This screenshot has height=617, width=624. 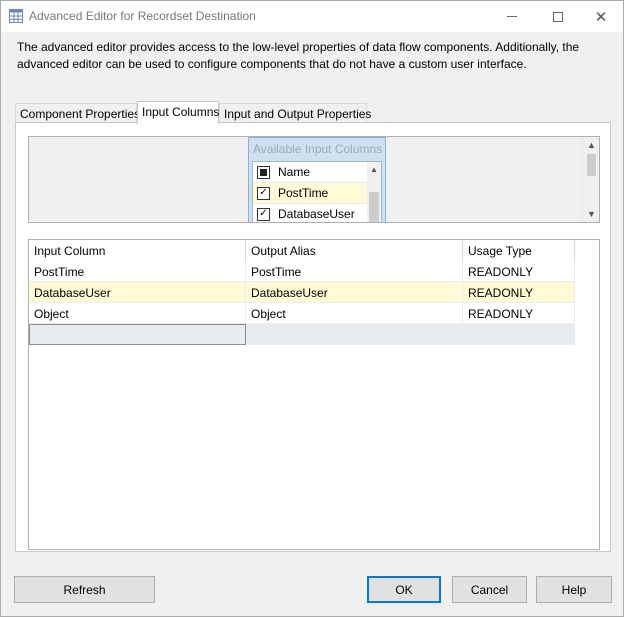 I want to click on close-icon: ✕, so click(x=601, y=17).